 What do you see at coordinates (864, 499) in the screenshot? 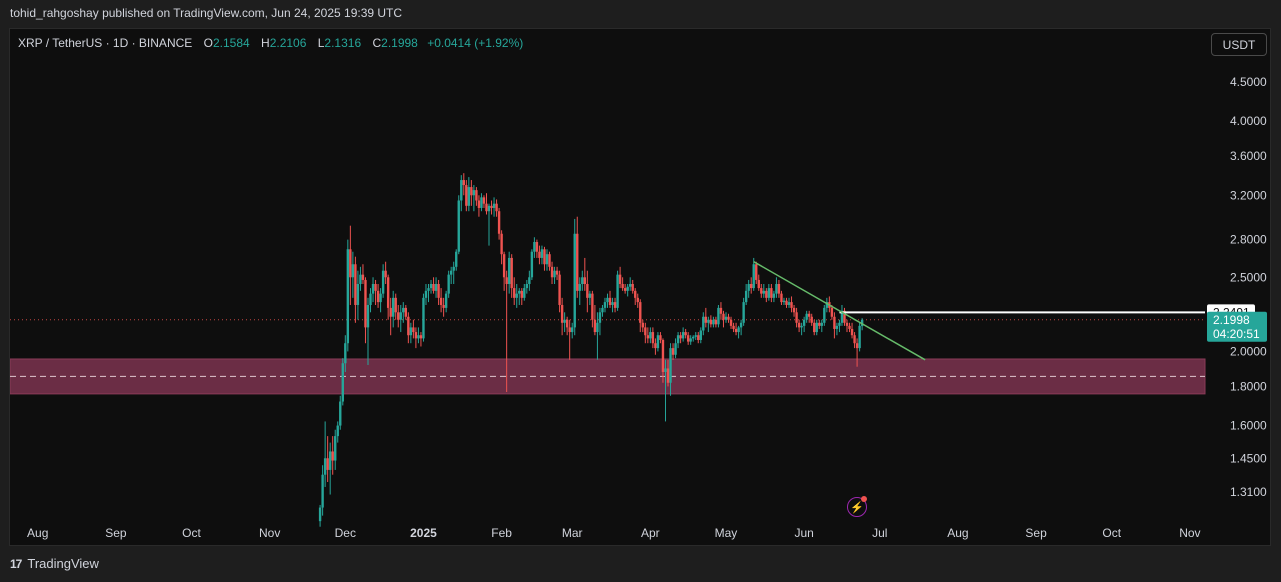
I see `notification-dot` at bounding box center [864, 499].